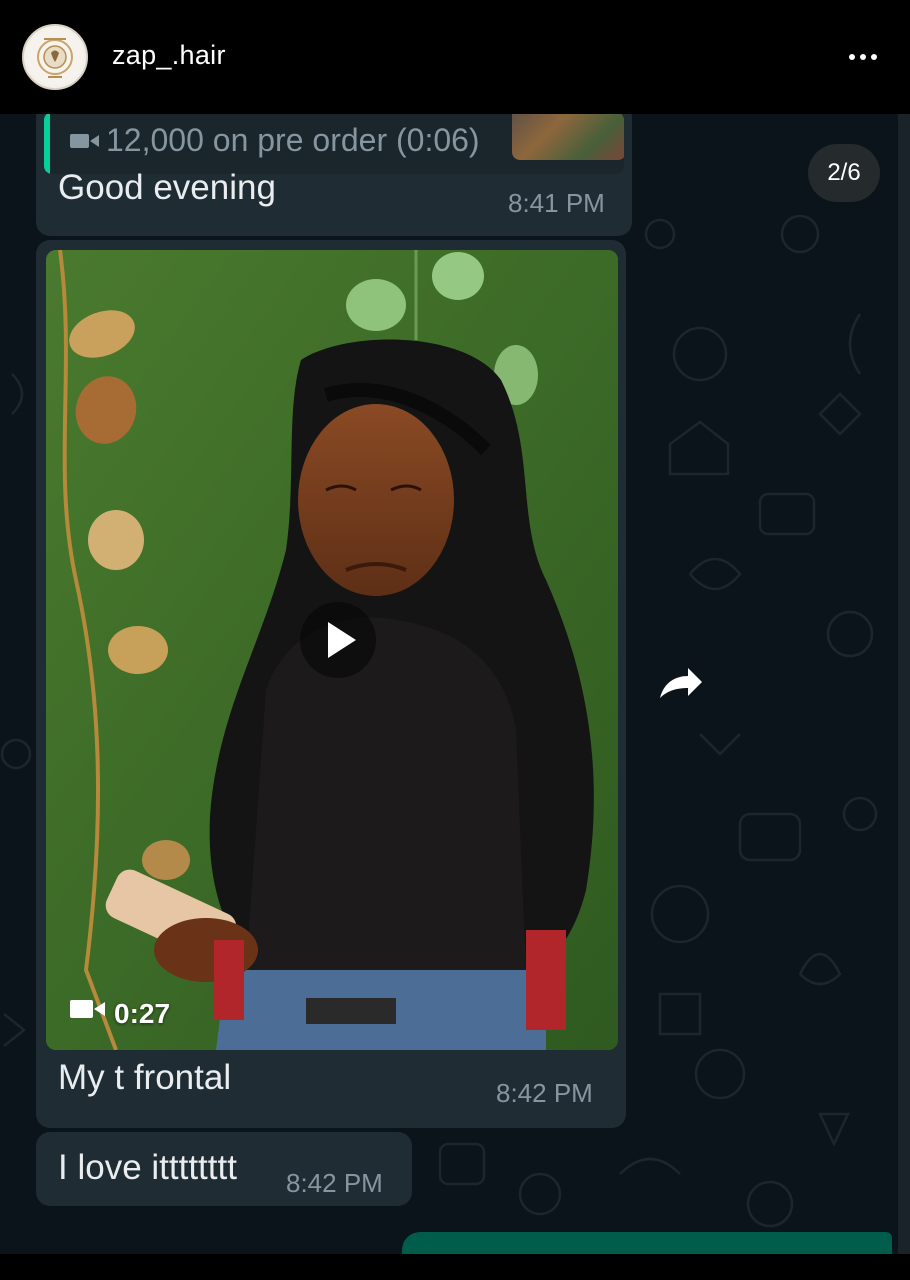 Image resolution: width=910 pixels, height=1280 pixels. I want to click on message-time: 8:41 PM, so click(556, 203).